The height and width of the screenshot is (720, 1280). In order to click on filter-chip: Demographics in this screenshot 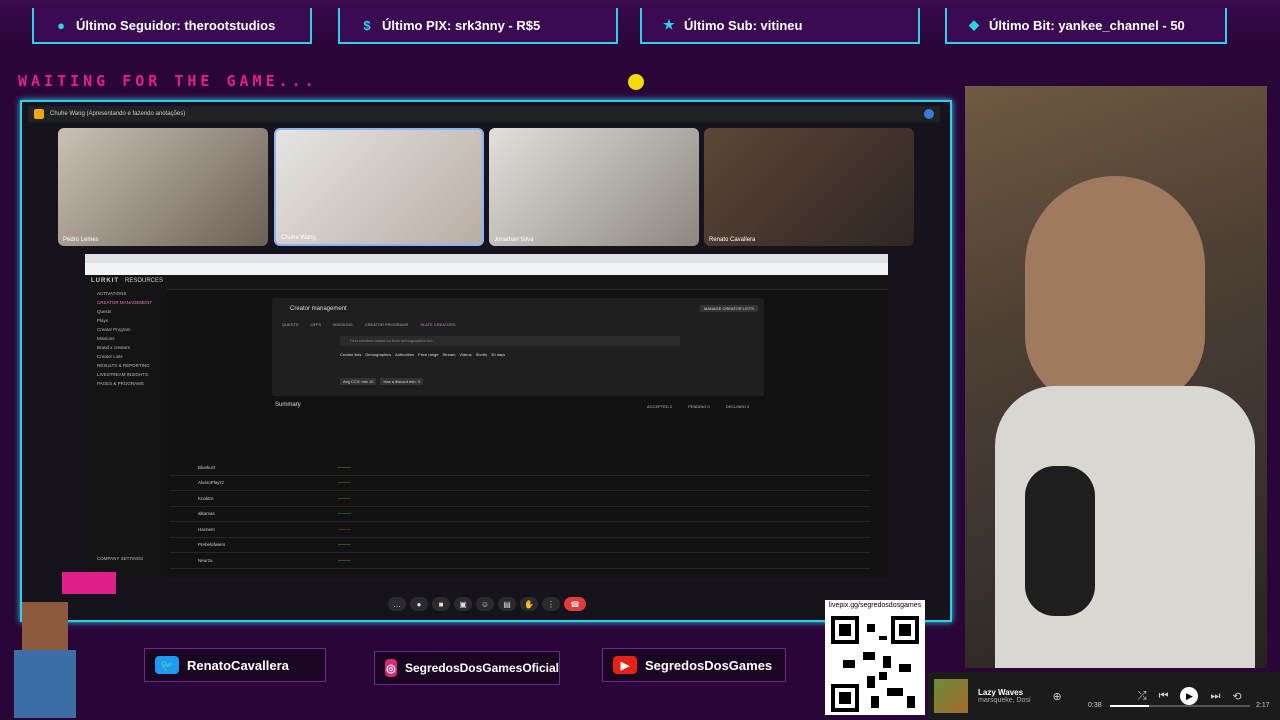, I will do `click(378, 354)`.